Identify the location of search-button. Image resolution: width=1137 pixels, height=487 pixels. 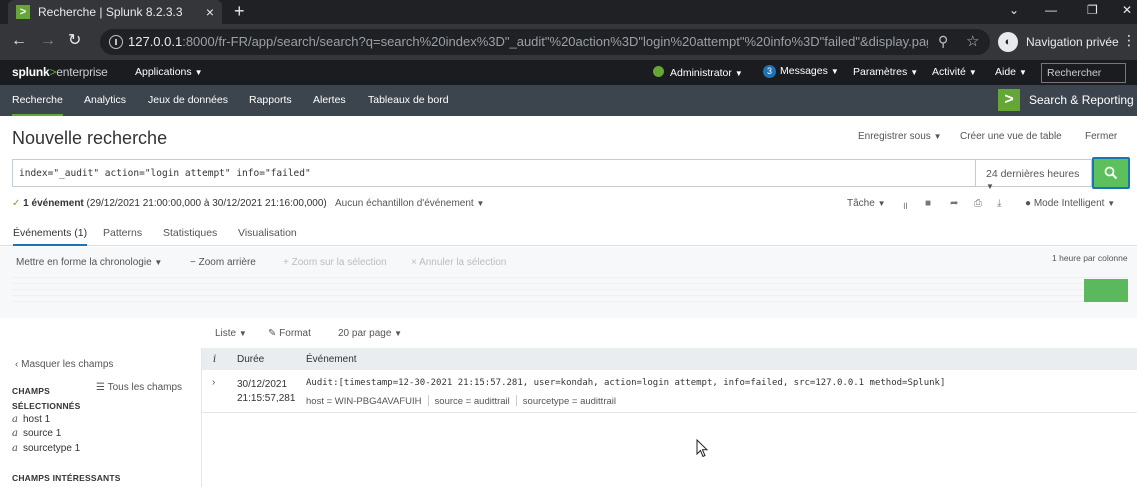
(1111, 173).